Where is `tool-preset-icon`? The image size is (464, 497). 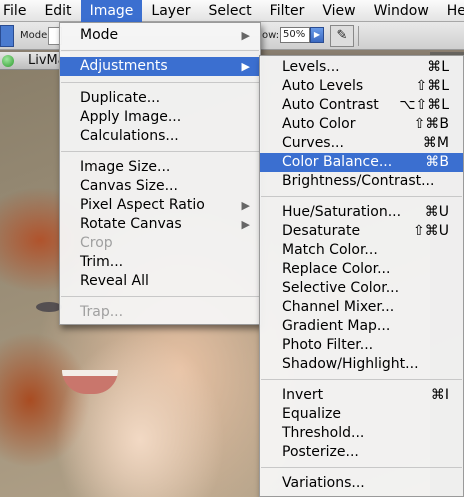 tool-preset-icon is located at coordinates (7, 36).